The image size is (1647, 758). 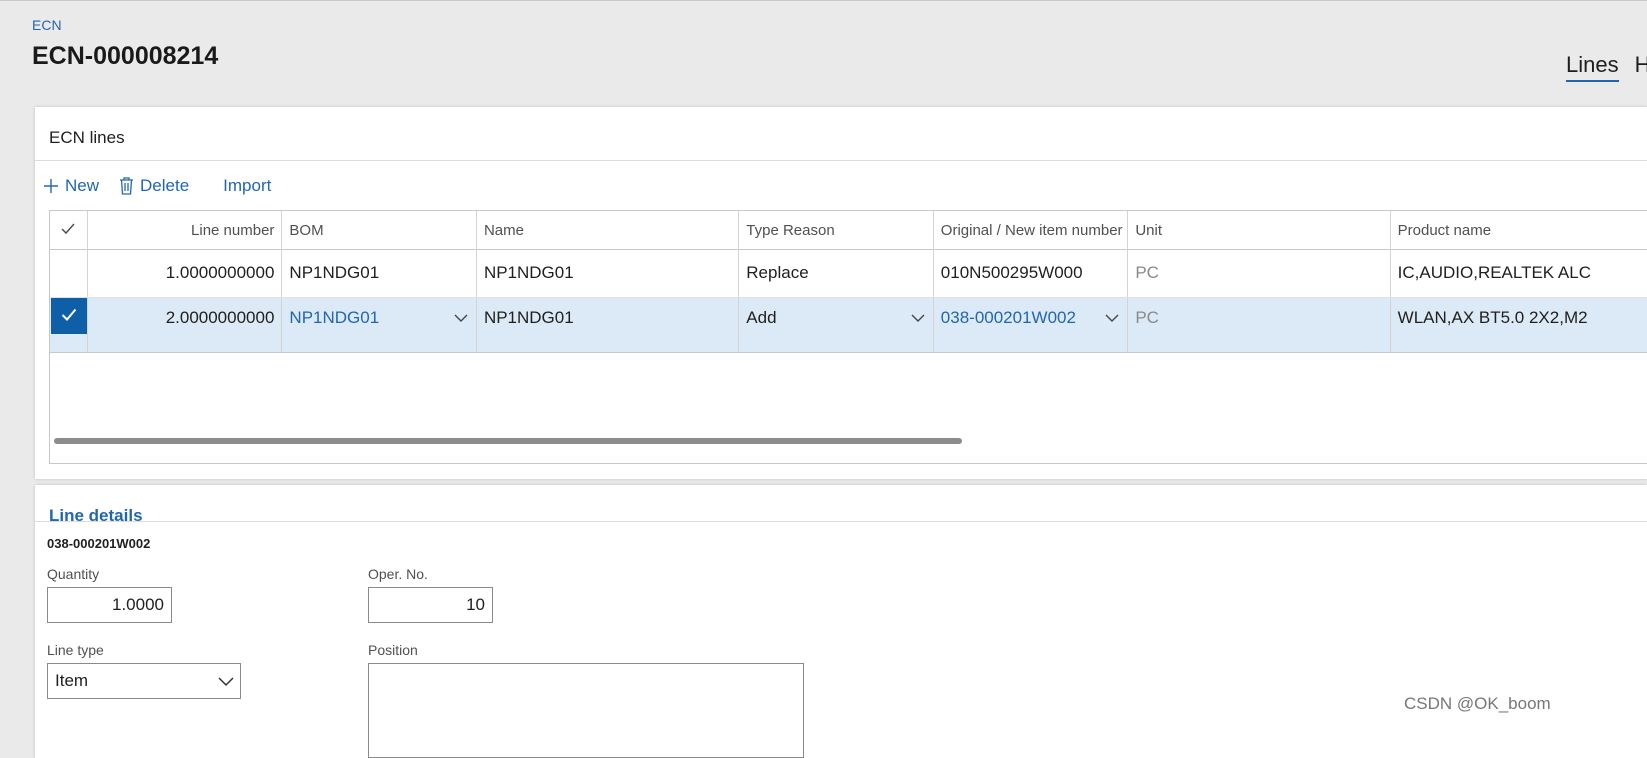 I want to click on column-header-item-number: Original / New item number, so click(x=1031, y=230).